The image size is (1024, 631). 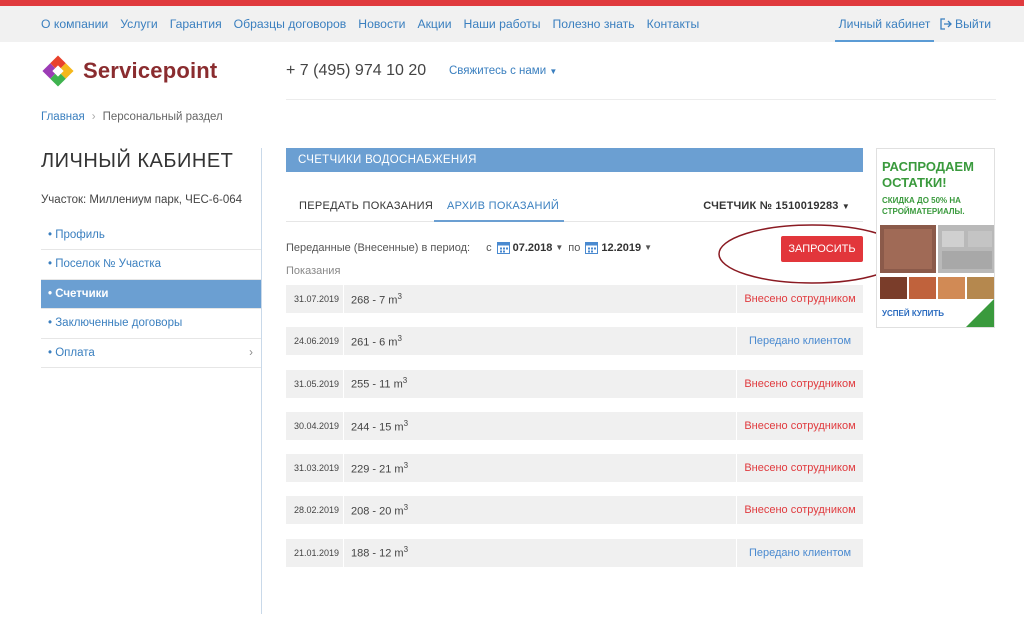 I want to click on period-to-picker: 12.2019 ▼, so click(x=618, y=247).